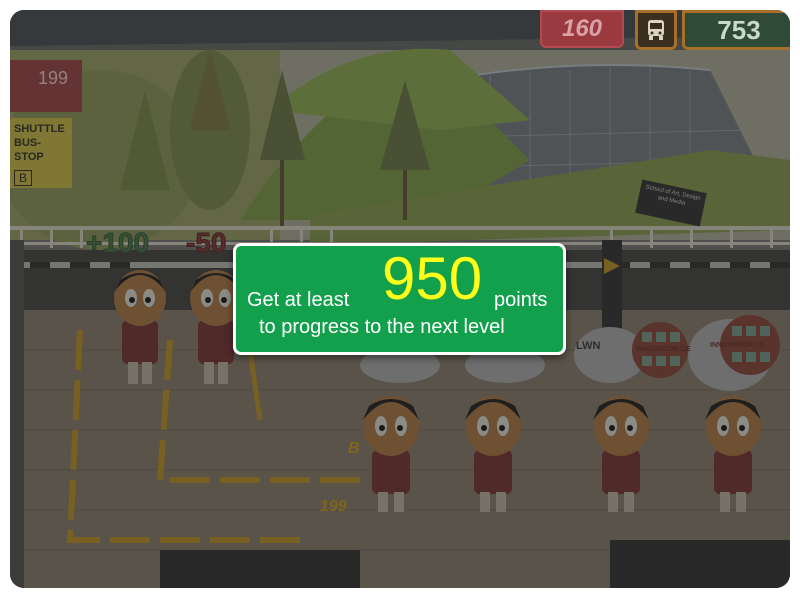 The height and width of the screenshot is (600, 800). Describe the element at coordinates (736, 30) in the screenshot. I see `total-points-counter: 753` at that location.